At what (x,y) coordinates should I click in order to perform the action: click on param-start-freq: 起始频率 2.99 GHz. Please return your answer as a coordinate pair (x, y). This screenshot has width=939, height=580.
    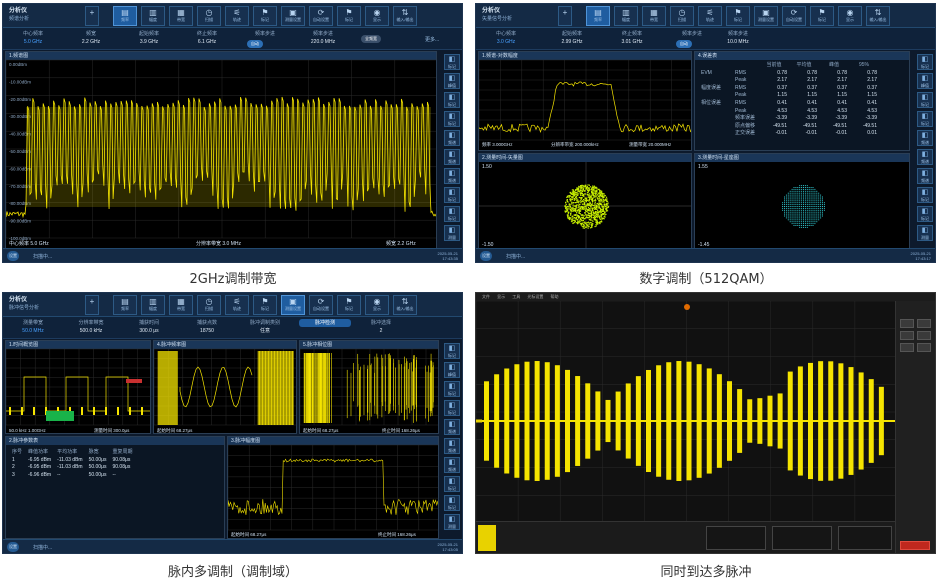
    Looking at the image, I should click on (572, 38).